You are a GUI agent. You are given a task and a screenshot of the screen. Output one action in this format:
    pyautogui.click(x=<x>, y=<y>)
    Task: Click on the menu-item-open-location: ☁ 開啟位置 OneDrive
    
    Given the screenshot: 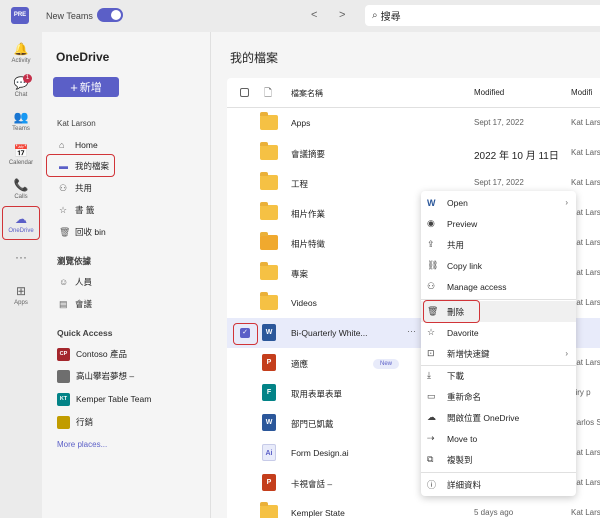 What is the action you would take?
    pyautogui.click(x=498, y=417)
    